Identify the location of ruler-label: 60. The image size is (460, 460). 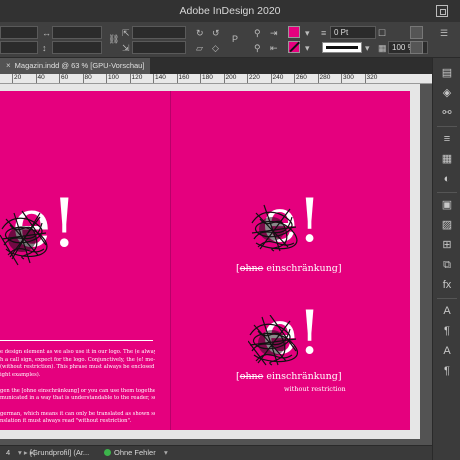
(65, 77).